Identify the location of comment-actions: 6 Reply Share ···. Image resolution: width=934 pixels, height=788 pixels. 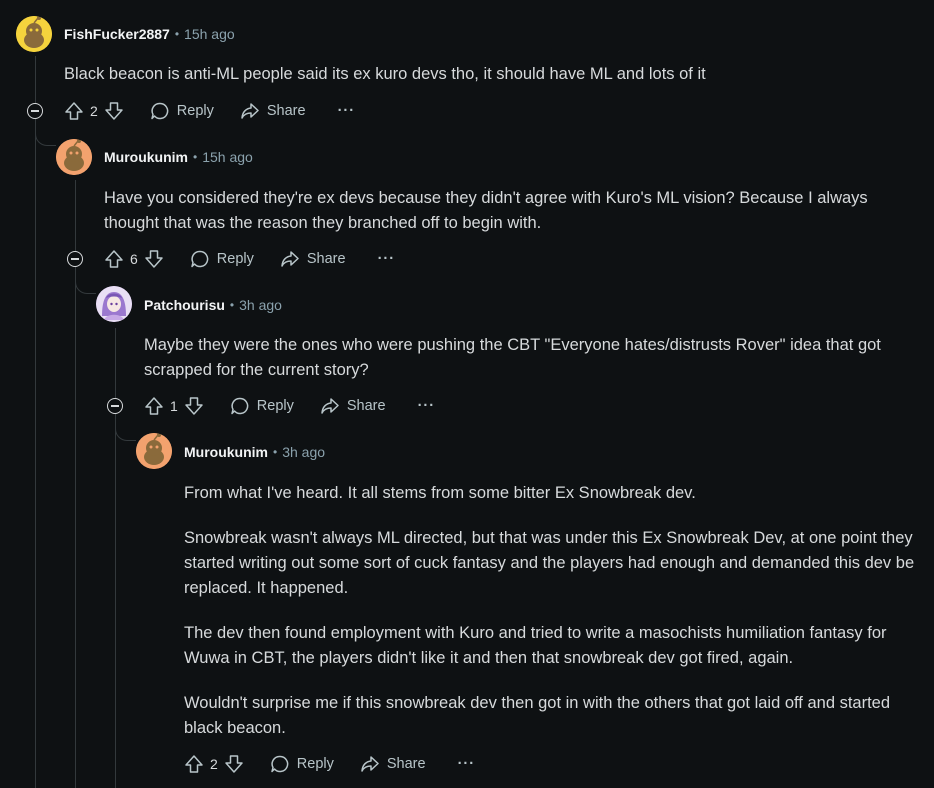
(249, 259).